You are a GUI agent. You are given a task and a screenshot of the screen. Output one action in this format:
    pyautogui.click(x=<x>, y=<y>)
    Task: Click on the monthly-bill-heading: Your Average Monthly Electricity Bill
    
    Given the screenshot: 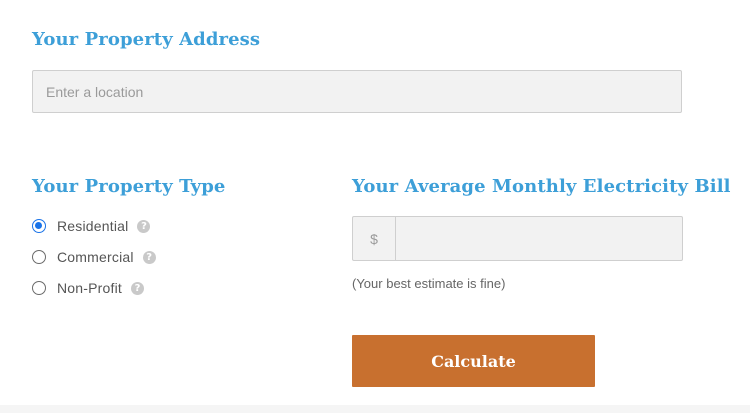 What is the action you would take?
    pyautogui.click(x=541, y=186)
    